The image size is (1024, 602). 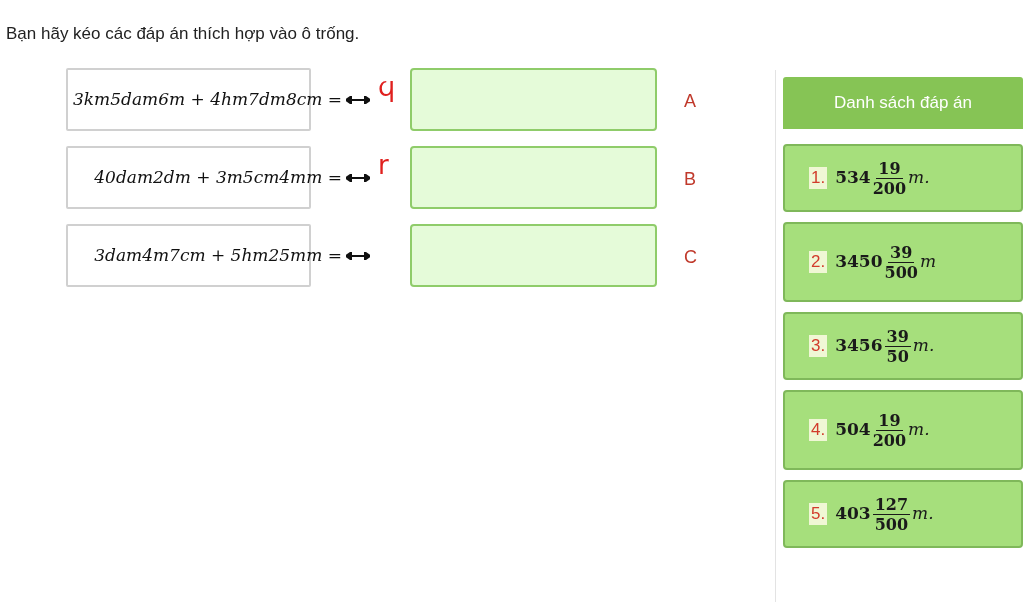 I want to click on slot-letter: B, so click(x=690, y=179).